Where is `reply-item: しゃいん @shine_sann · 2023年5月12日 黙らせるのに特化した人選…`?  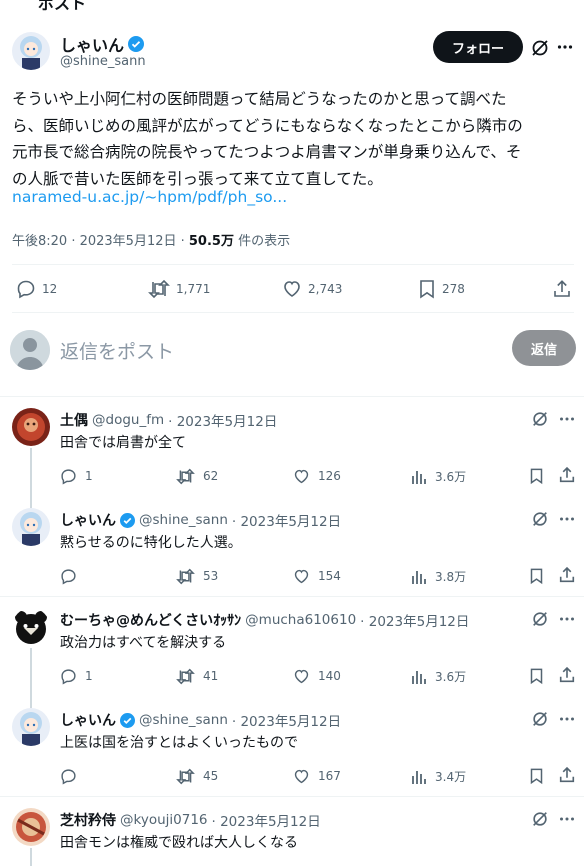
reply-item: しゃいん @shine_sann · 2023年5月12日 黙らせるのに特化した人選… is located at coordinates (292, 548).